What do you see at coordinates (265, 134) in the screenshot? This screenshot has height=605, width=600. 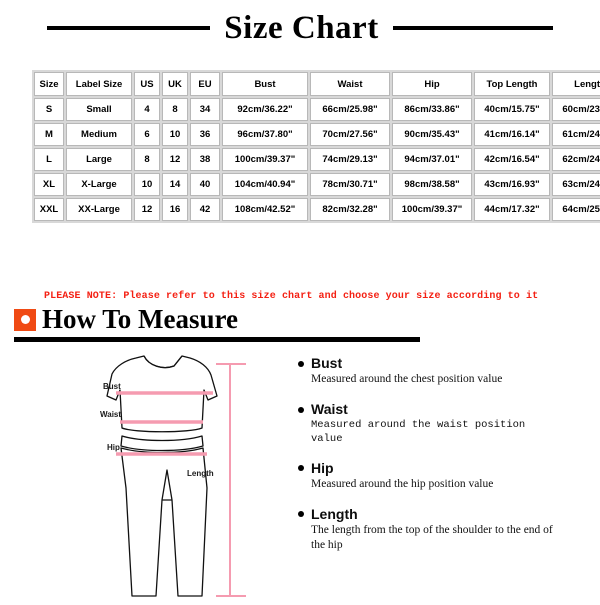 I see `cell-bust: 96cm/37.80"` at bounding box center [265, 134].